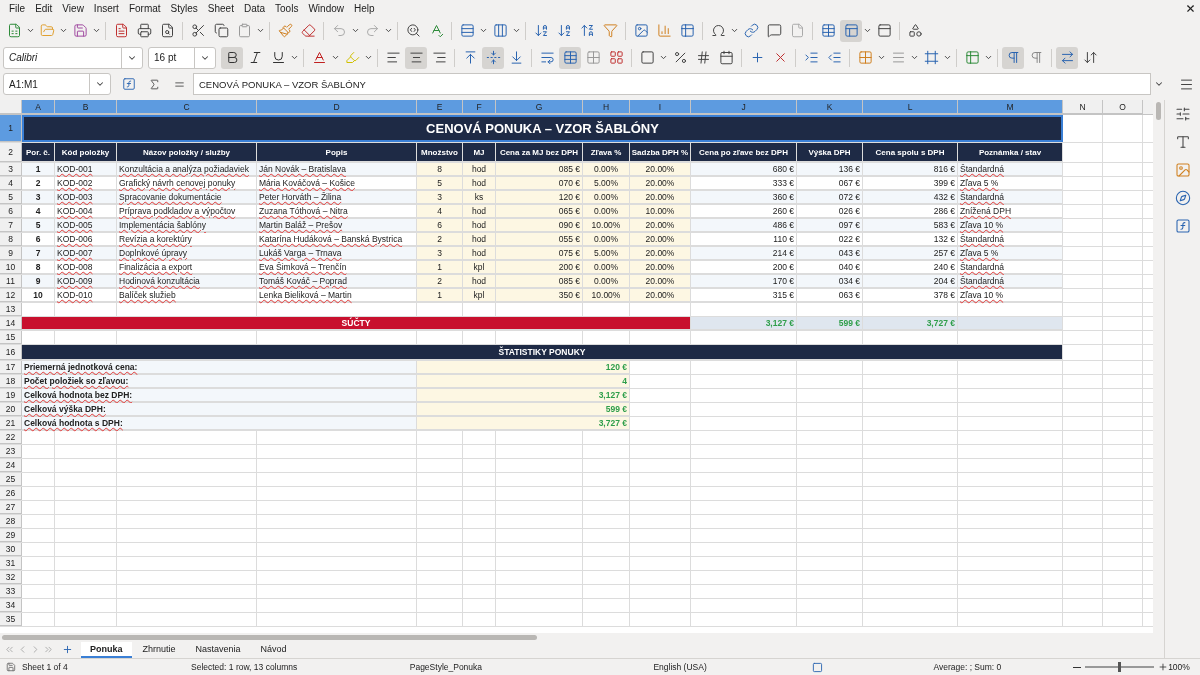  Describe the element at coordinates (606, 107) in the screenshot. I see `column-letter: H` at that location.